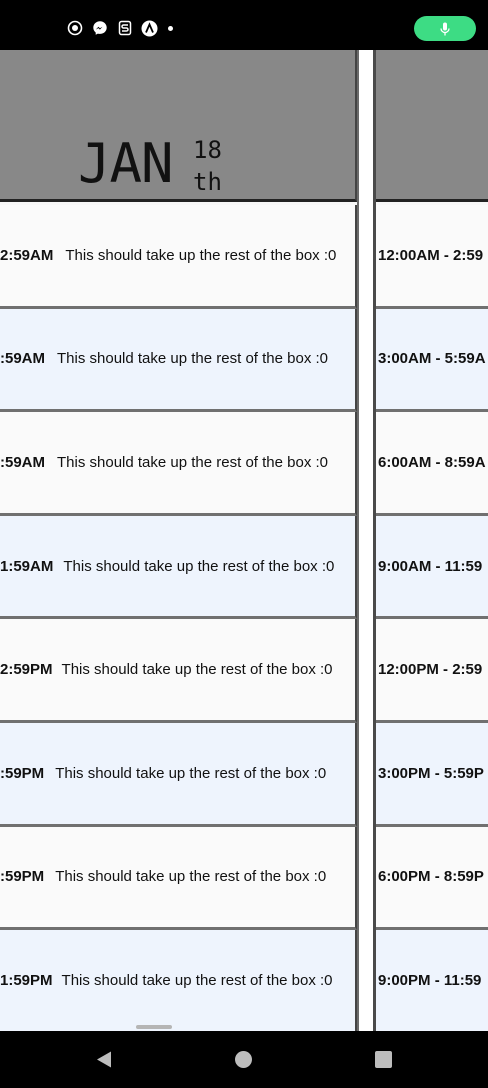 The height and width of the screenshot is (1088, 488). What do you see at coordinates (244, 25) in the screenshot?
I see `status-bar` at bounding box center [244, 25].